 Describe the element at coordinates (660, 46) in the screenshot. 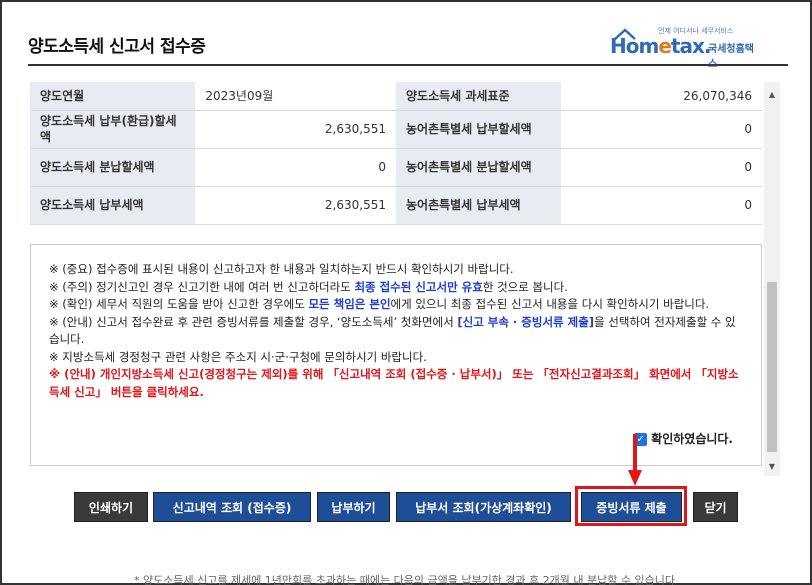

I see `logo-brand: Hometax.` at that location.